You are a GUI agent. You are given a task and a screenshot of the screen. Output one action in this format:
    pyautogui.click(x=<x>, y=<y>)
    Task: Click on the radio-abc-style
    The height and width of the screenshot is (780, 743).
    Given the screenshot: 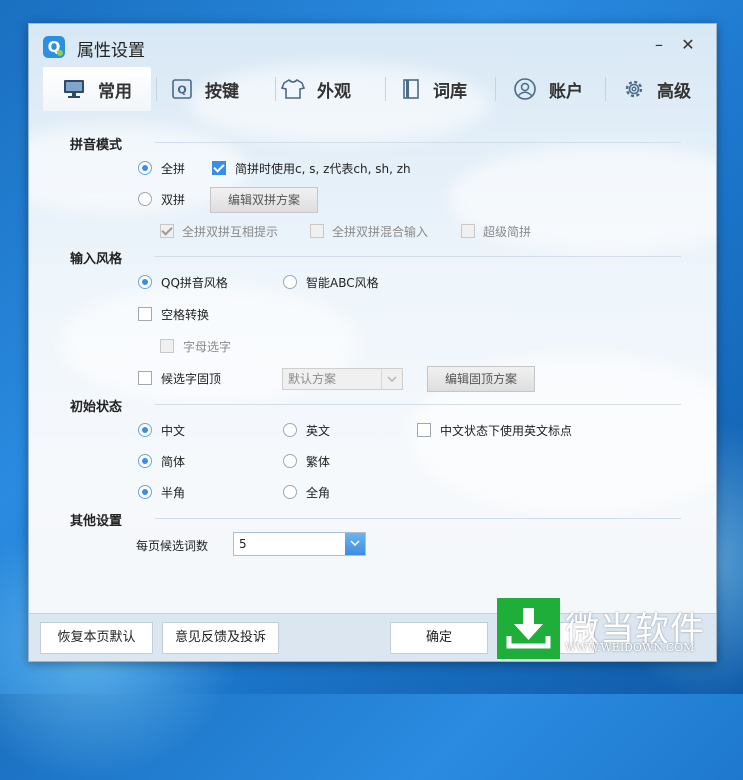 What is the action you would take?
    pyautogui.click(x=290, y=282)
    